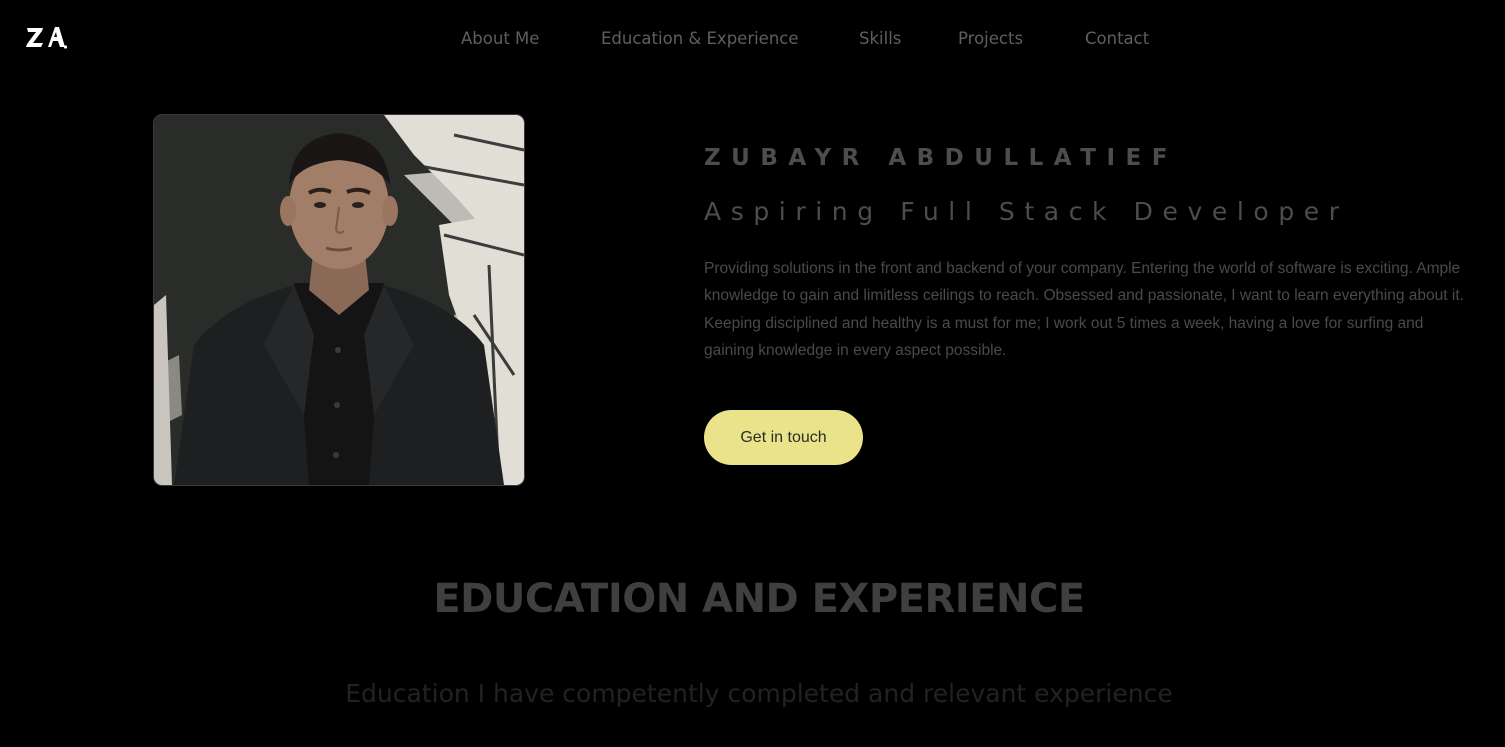  What do you see at coordinates (990, 38) in the screenshot?
I see `nav-link-projects: Projects` at bounding box center [990, 38].